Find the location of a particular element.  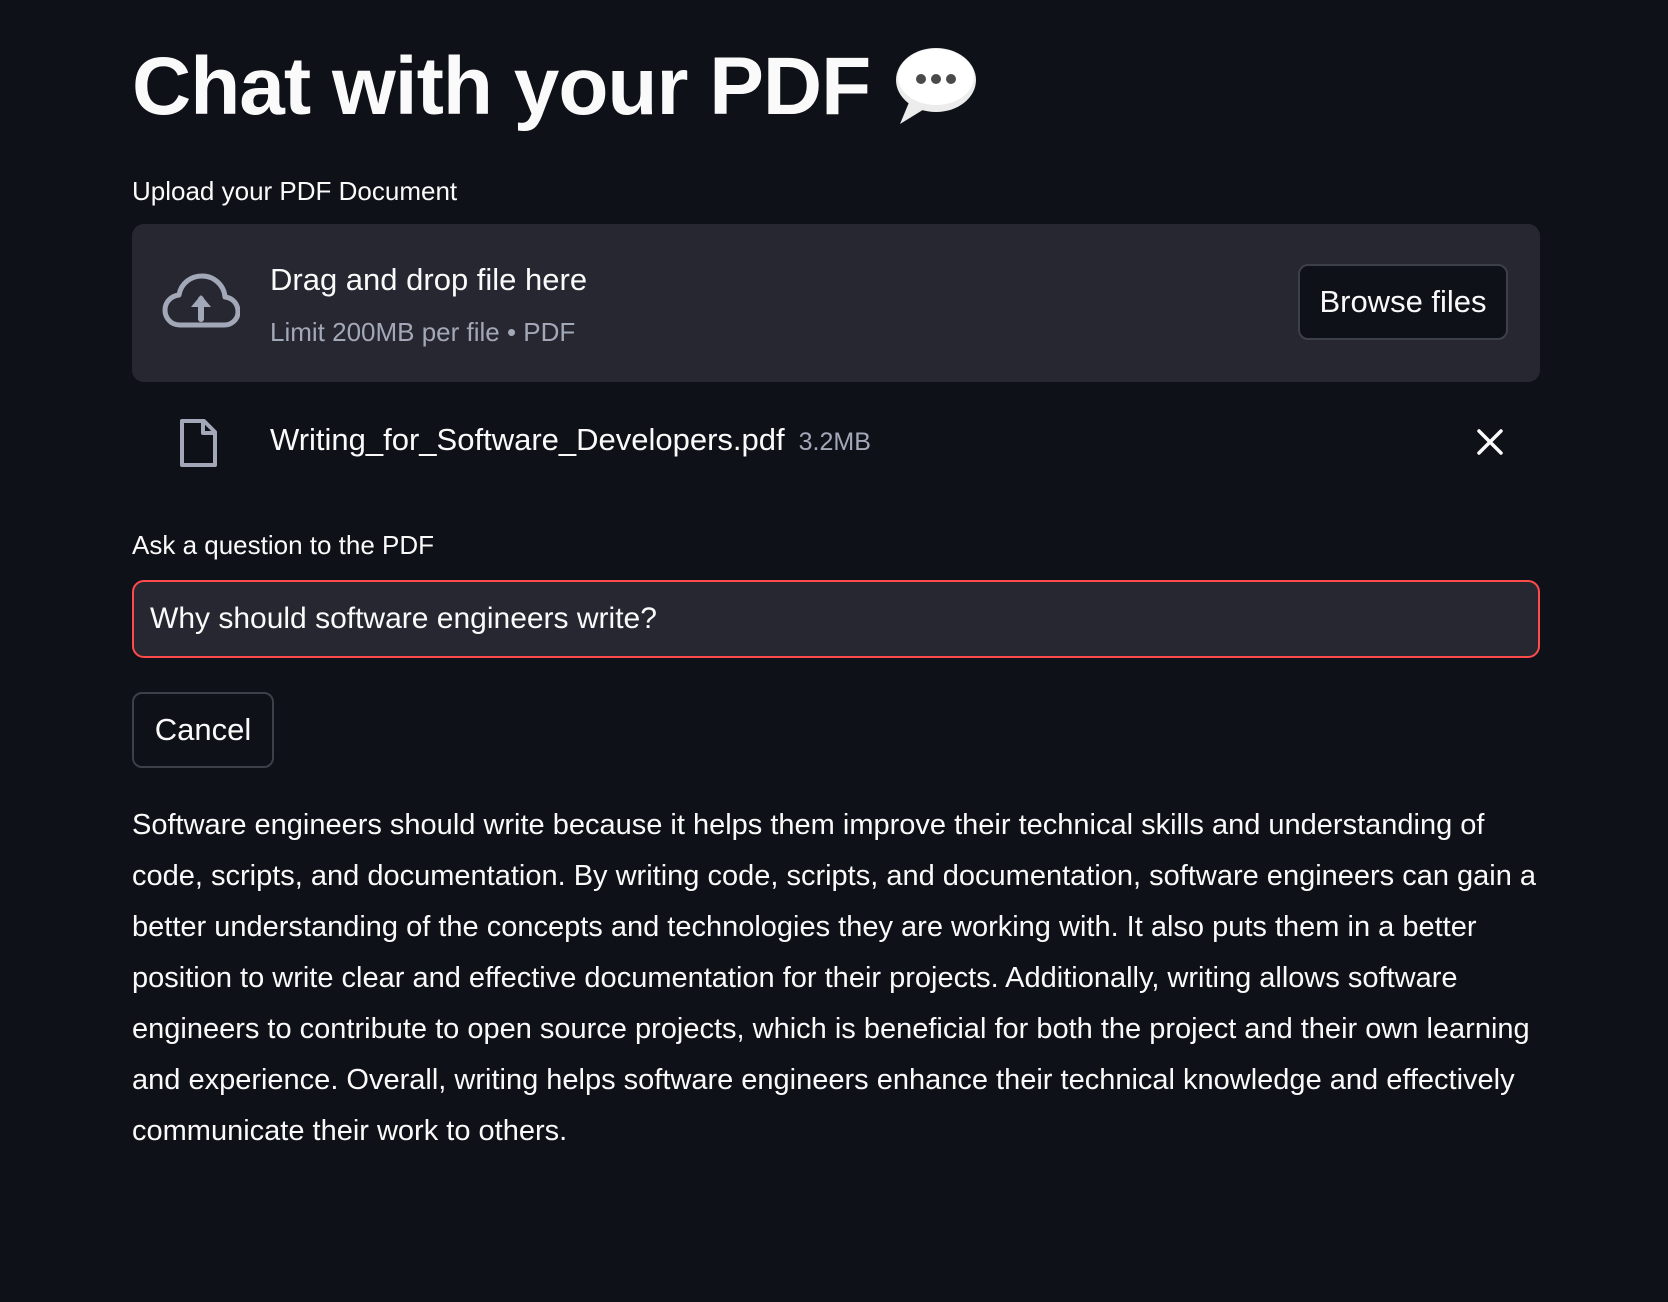

upload-label: Upload your PDF Document is located at coordinates (295, 191).